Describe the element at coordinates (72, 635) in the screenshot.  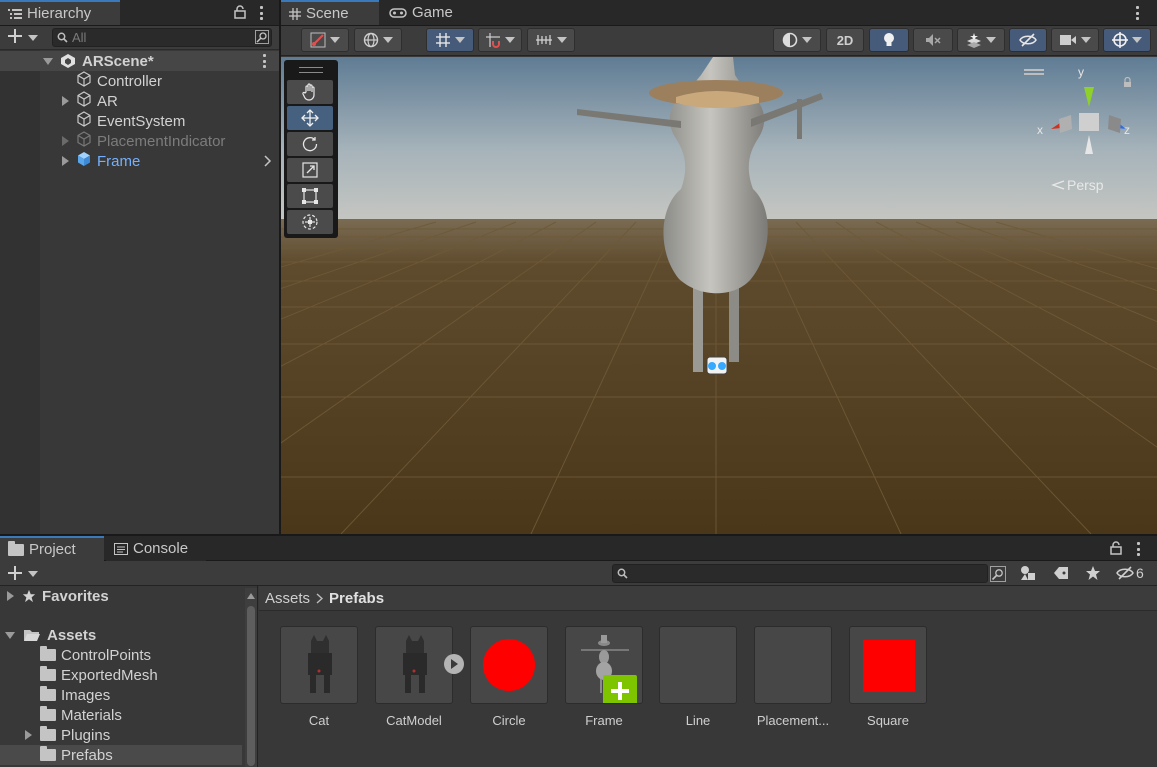
I see `assets-label: Assets` at that location.